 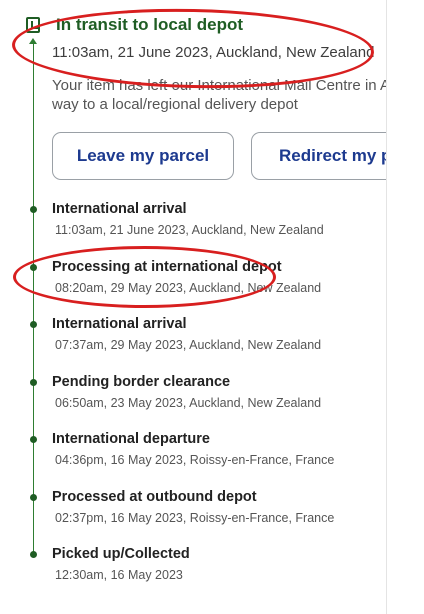 What do you see at coordinates (131, 439) in the screenshot?
I see `event-title: International departure` at bounding box center [131, 439].